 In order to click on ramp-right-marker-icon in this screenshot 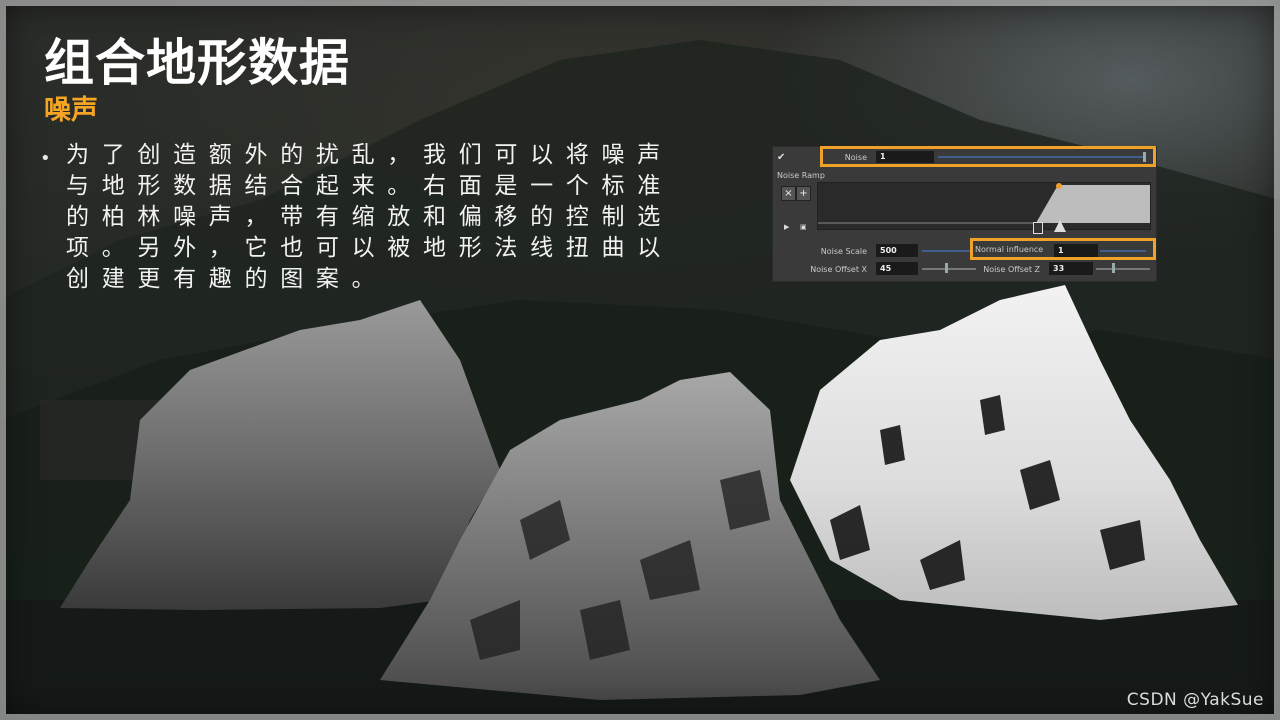, I will do `click(1060, 226)`.